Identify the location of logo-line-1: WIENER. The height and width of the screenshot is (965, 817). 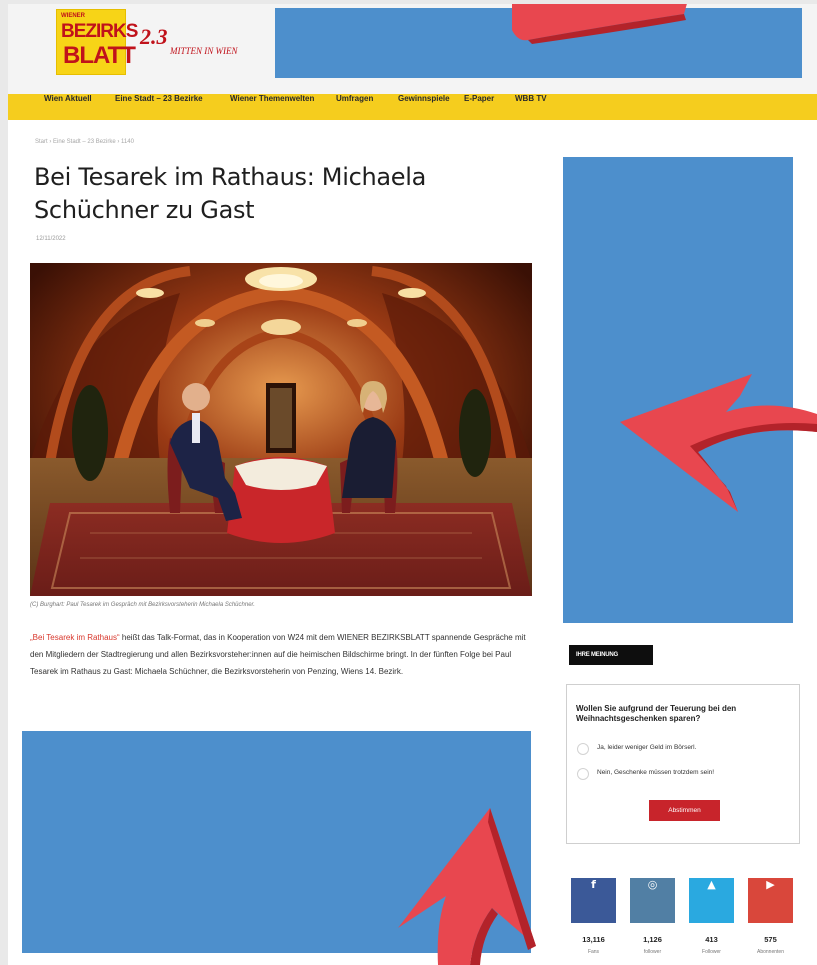
(73, 16).